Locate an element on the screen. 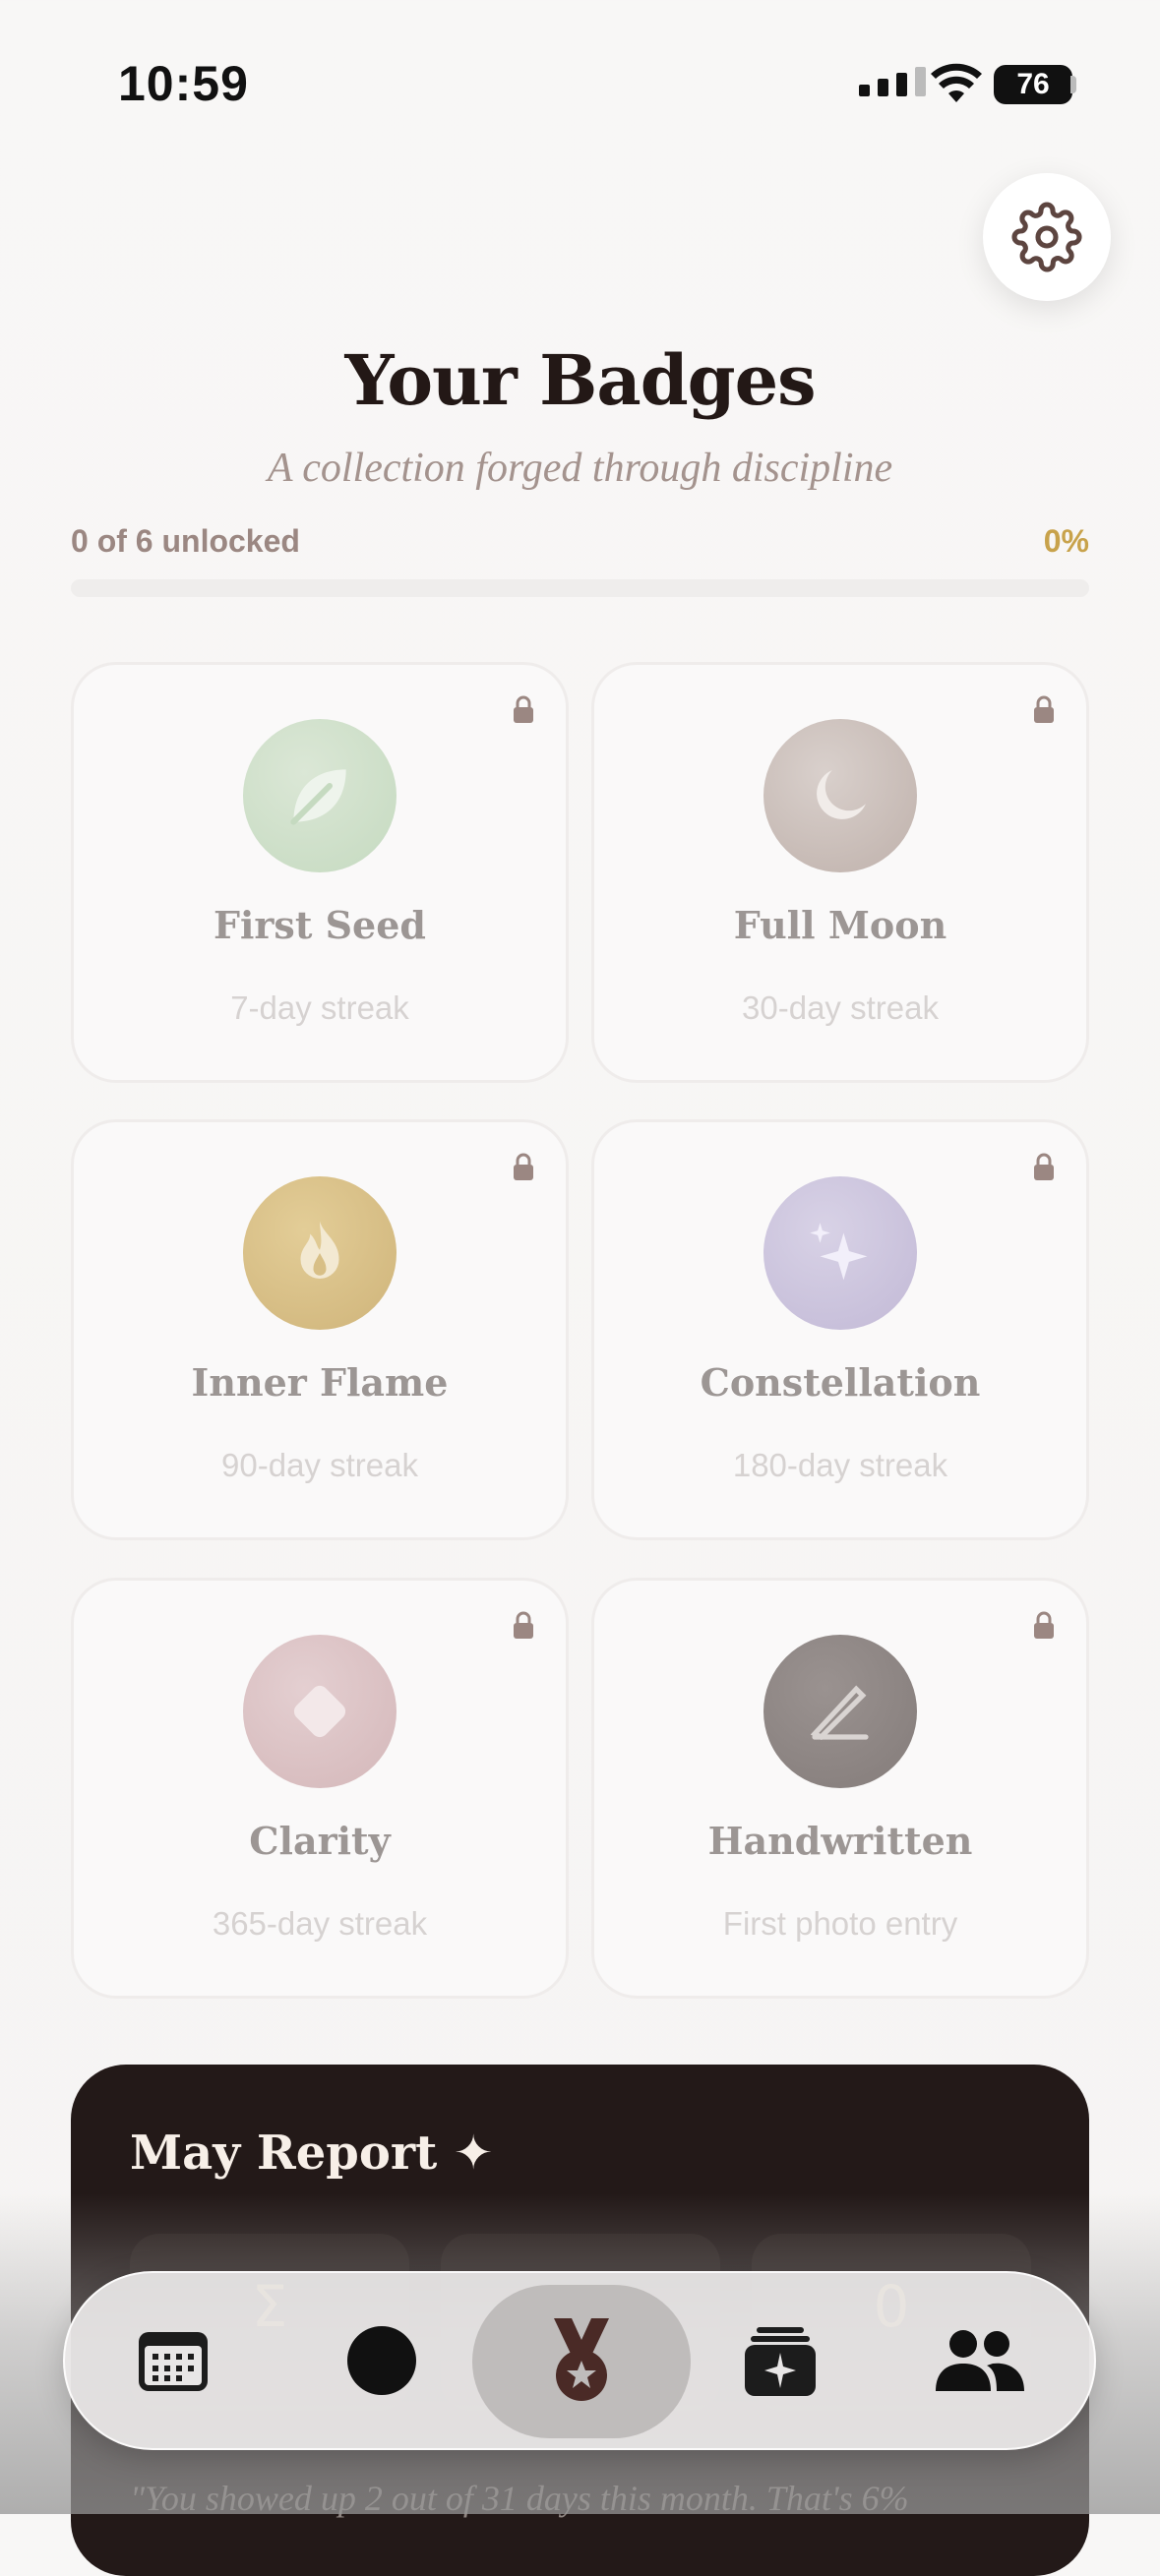 The width and height of the screenshot is (1160, 2576). tab-bar is located at coordinates (579, 2360).